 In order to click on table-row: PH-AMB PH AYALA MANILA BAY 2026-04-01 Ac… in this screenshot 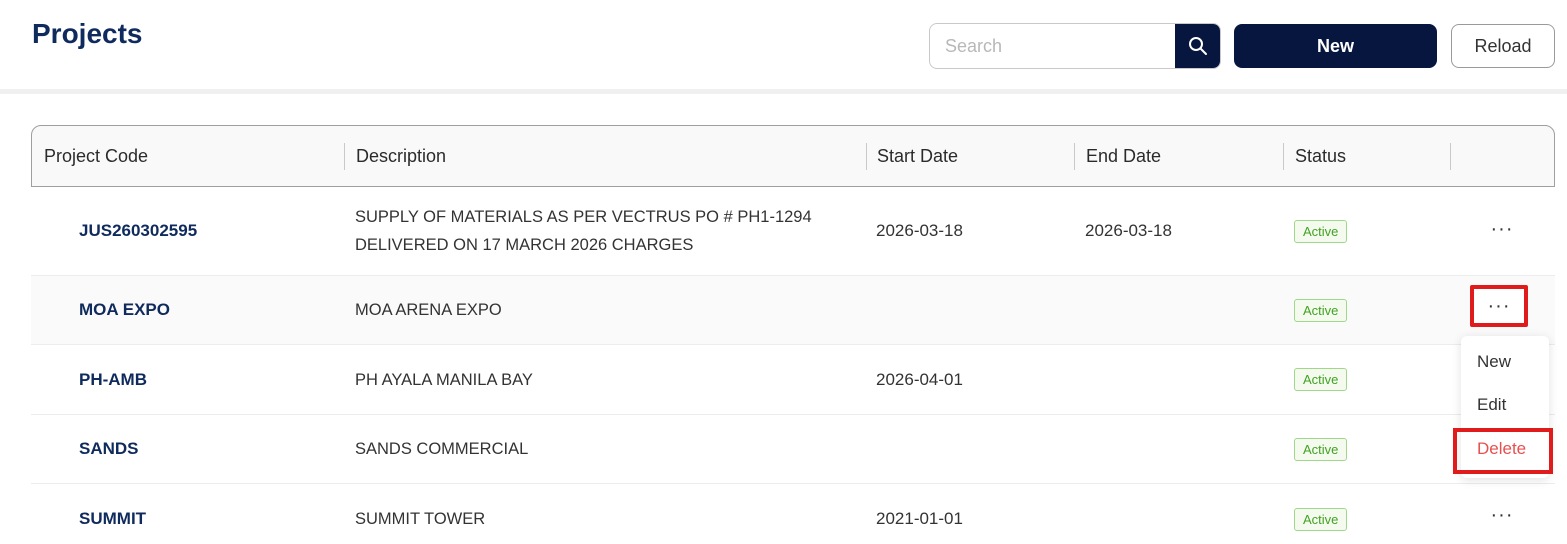, I will do `click(793, 380)`.